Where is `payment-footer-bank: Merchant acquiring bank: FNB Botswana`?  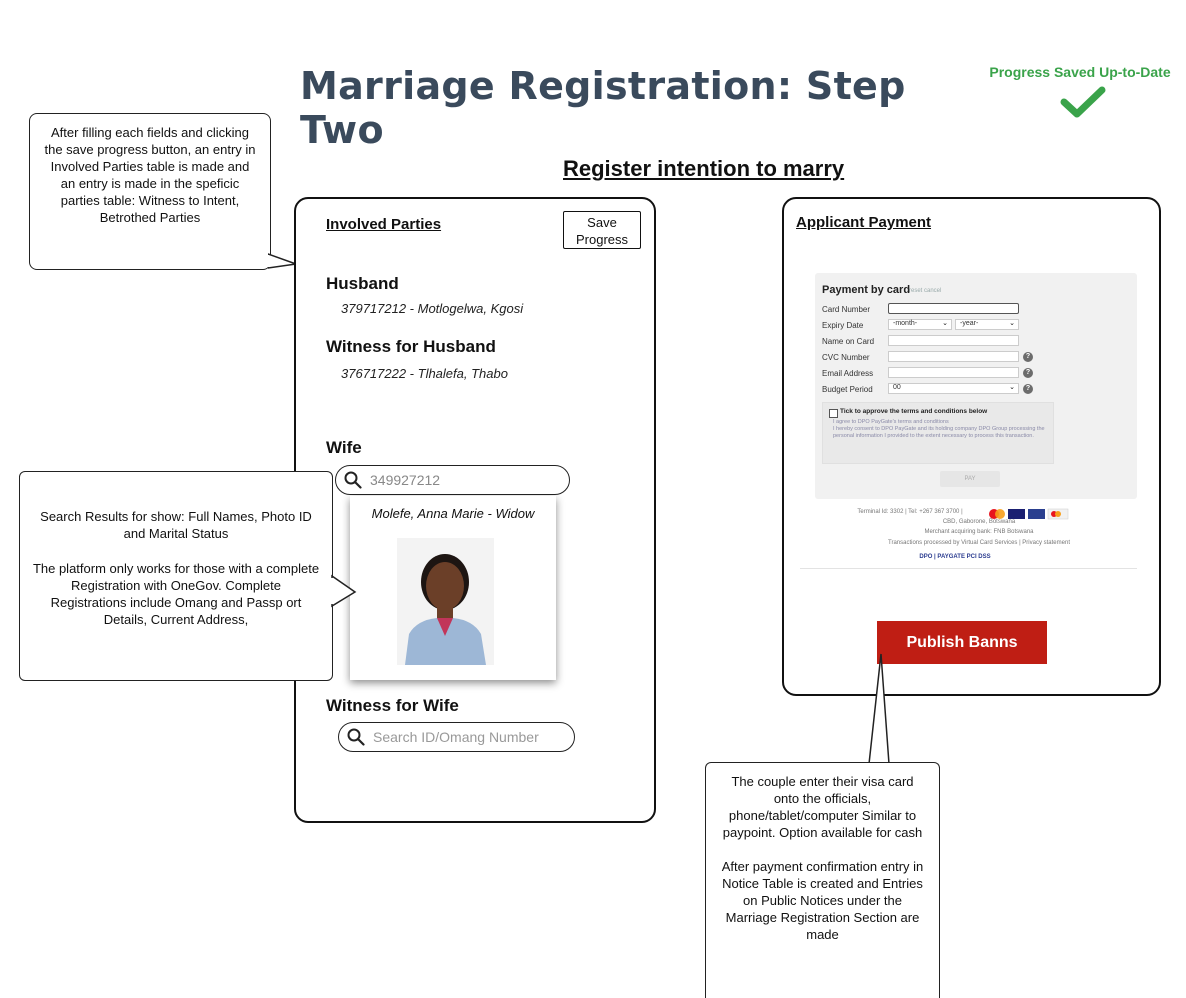
payment-footer-bank: Merchant acquiring bank: FNB Botswana is located at coordinates (979, 532).